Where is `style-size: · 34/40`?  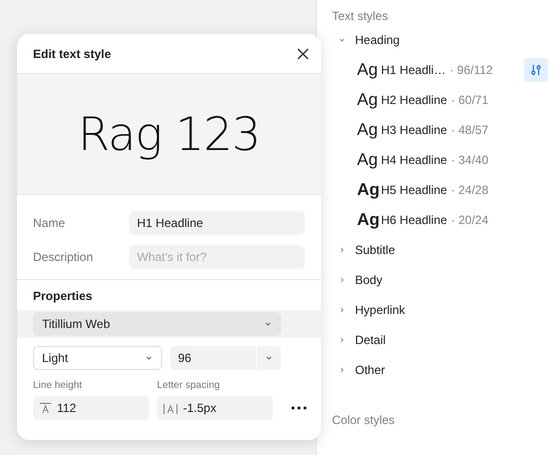
style-size: · 34/40 is located at coordinates (469, 160).